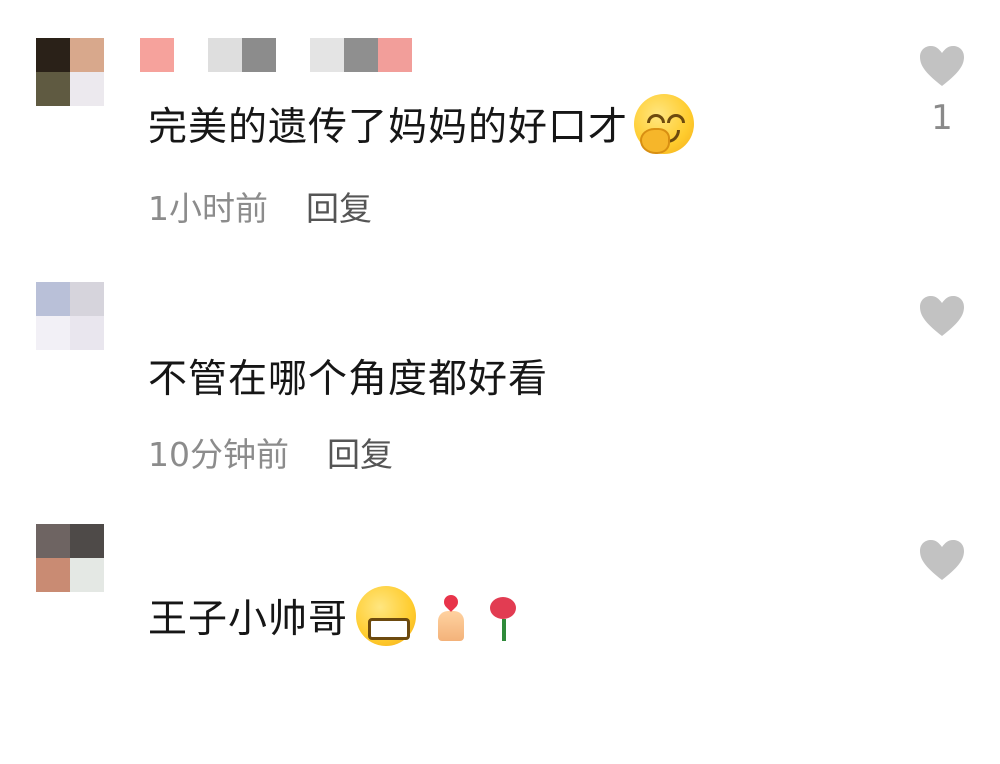 The height and width of the screenshot is (764, 1000). I want to click on finger-heart-icon, so click(450, 616).